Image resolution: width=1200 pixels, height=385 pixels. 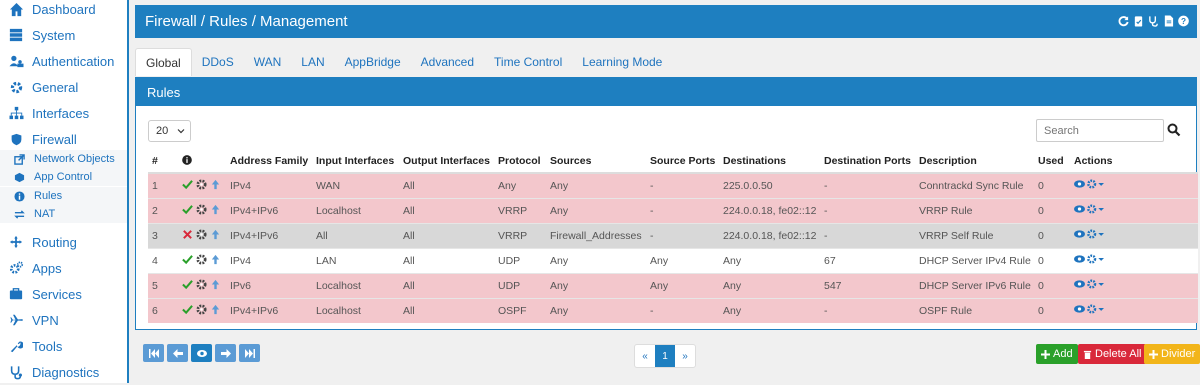 I want to click on tab-time-control: Time Control, so click(x=528, y=62).